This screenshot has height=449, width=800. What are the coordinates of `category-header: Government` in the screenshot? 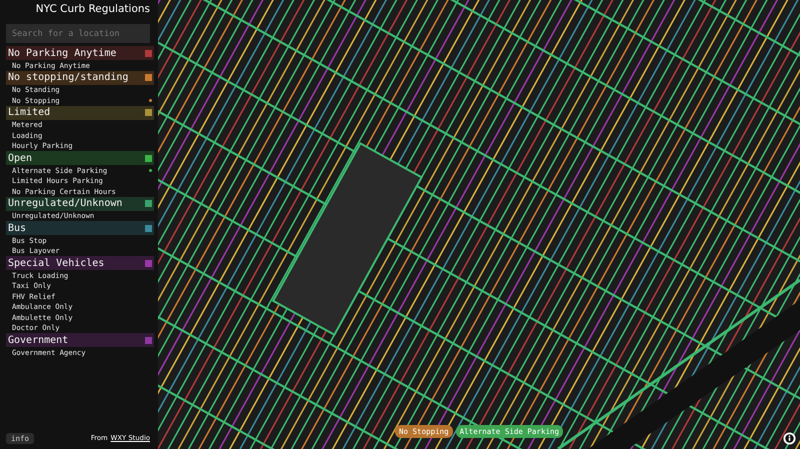 It's located at (80, 340).